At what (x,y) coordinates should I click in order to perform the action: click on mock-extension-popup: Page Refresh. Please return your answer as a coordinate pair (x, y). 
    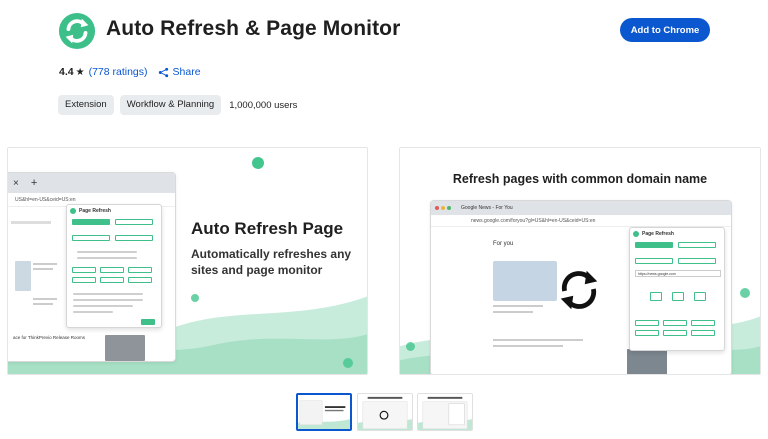
    Looking at the image, I should click on (114, 266).